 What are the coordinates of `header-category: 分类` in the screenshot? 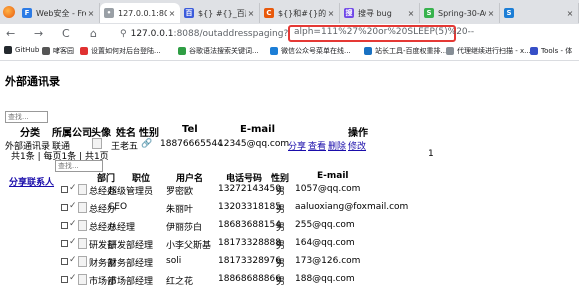 It's located at (30, 133).